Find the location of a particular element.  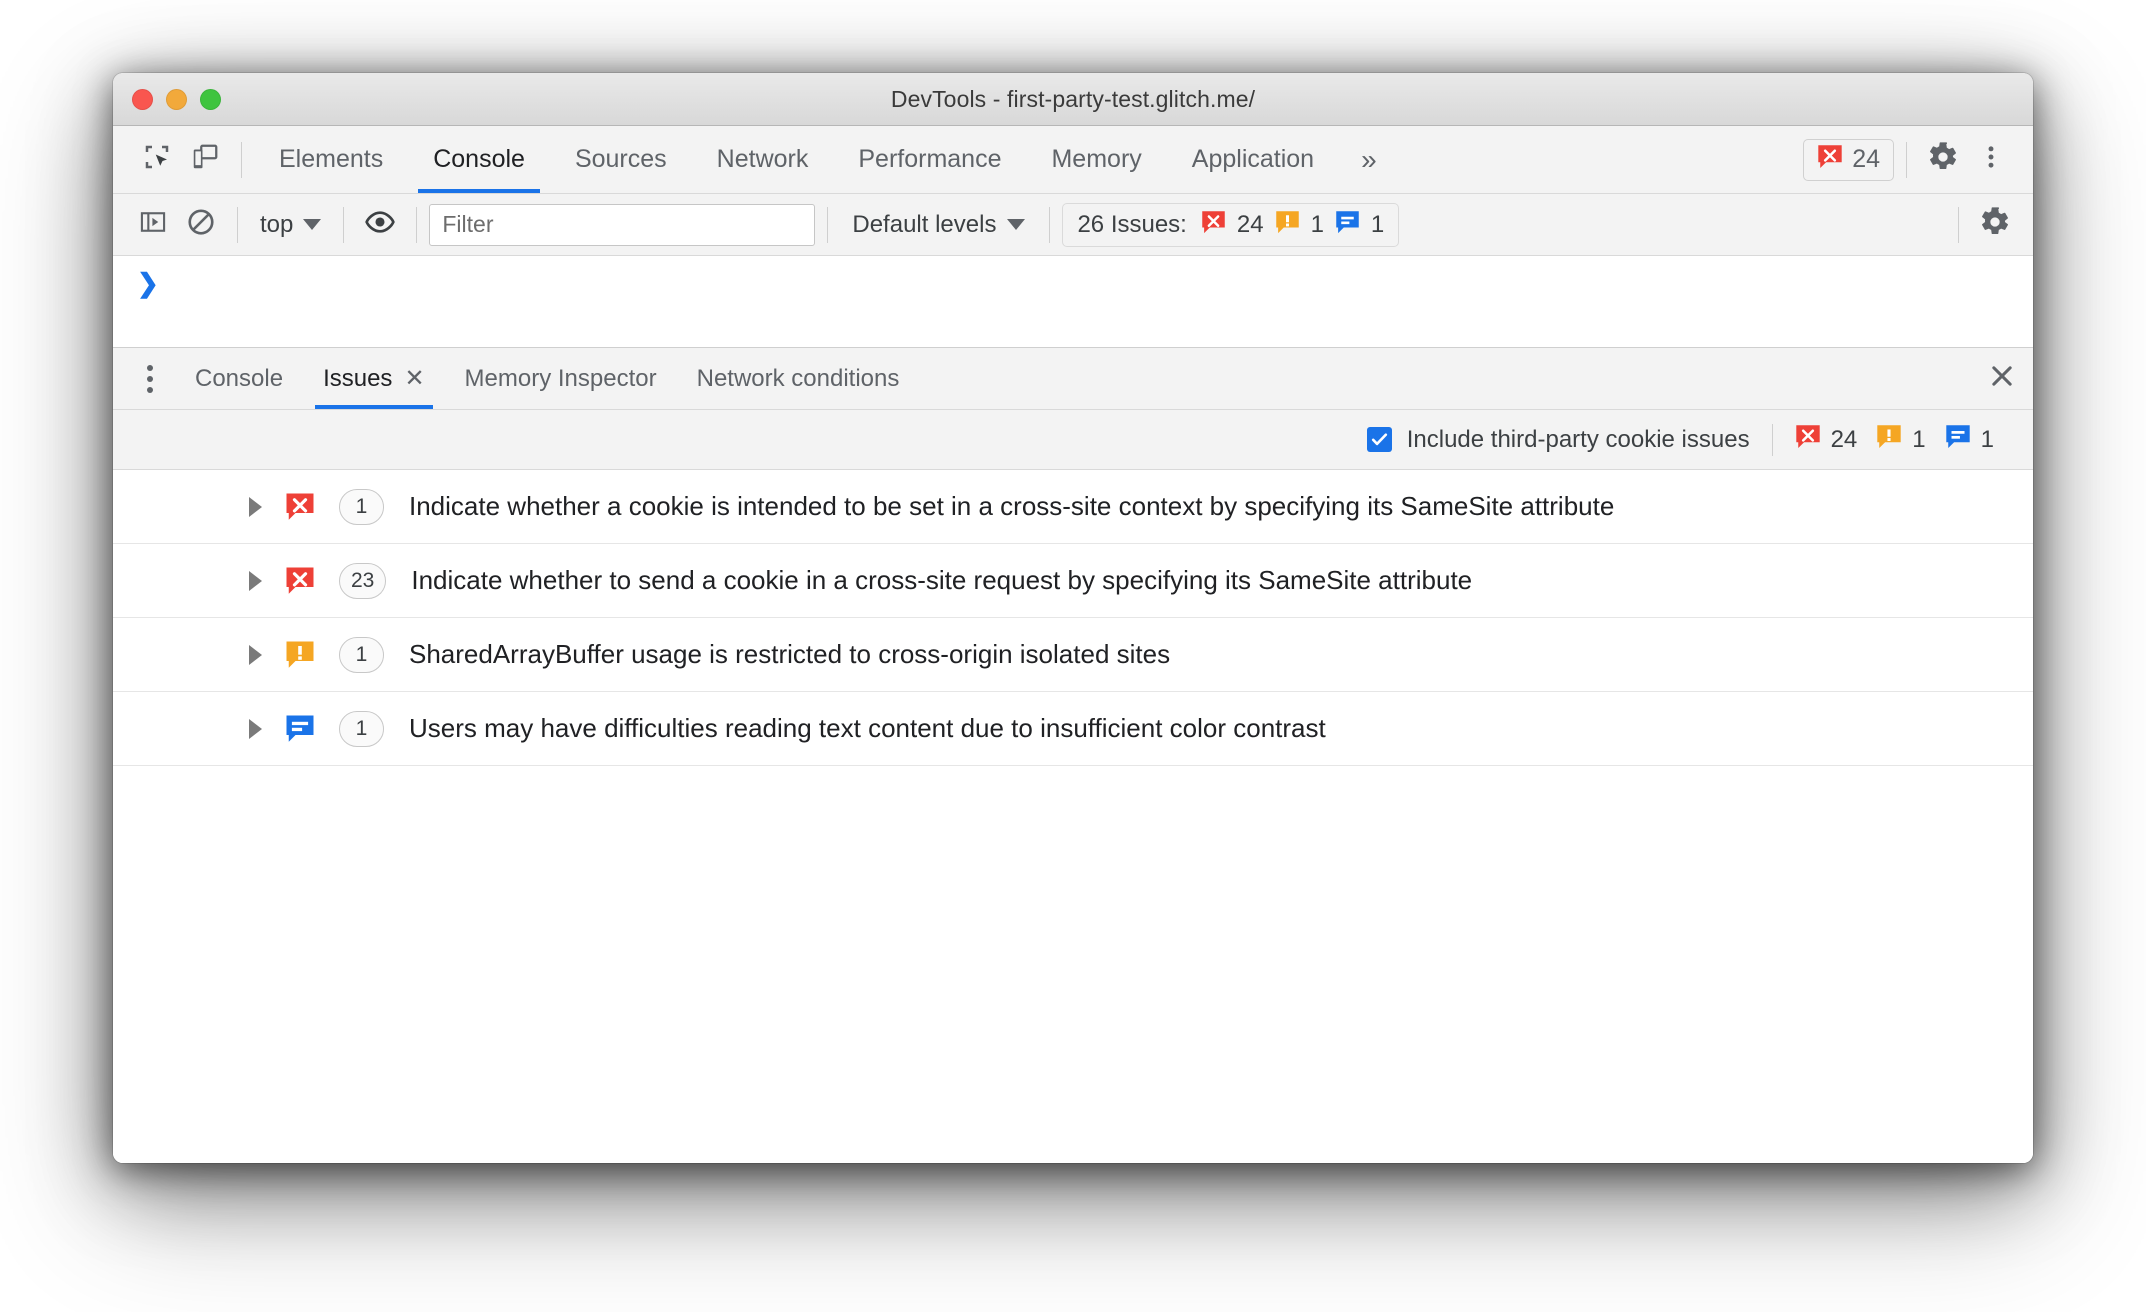

drawer-tab-console-label: Console is located at coordinates (239, 378).